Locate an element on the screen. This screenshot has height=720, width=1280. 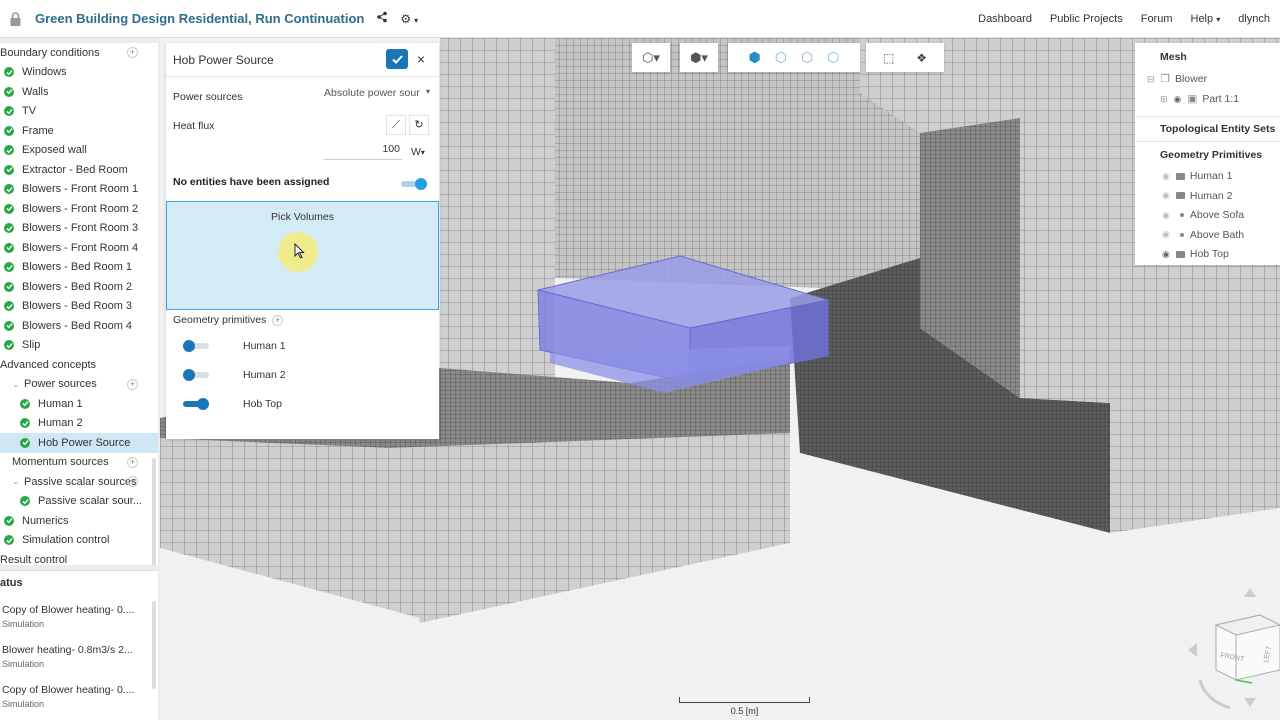
tree-item: Blowers - Bed Room 2 is located at coordinates (79, 287).